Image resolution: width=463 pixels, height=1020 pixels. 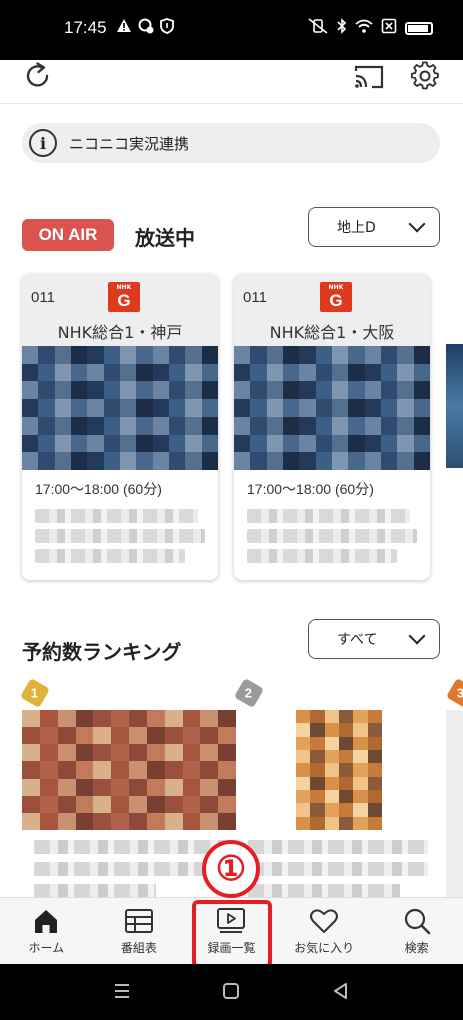 I want to click on cast-icon, so click(x=369, y=77).